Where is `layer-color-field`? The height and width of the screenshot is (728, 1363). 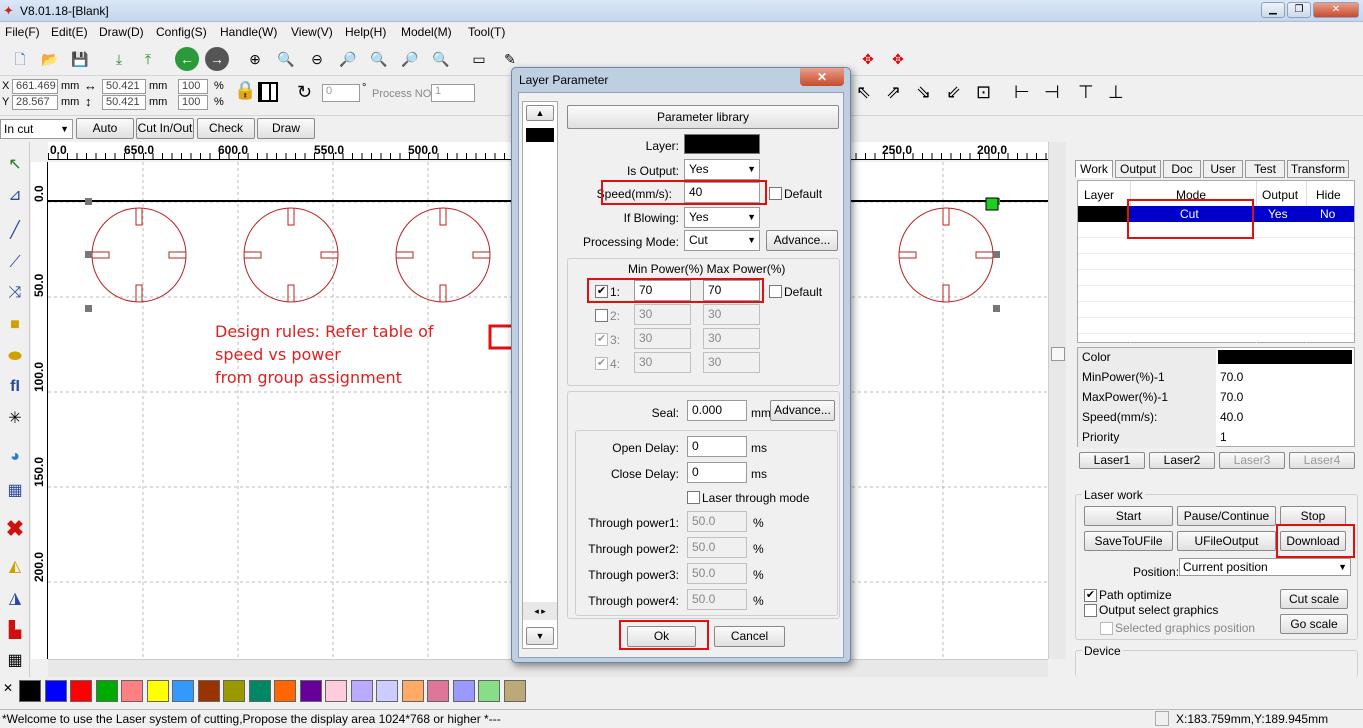
layer-color-field is located at coordinates (722, 144).